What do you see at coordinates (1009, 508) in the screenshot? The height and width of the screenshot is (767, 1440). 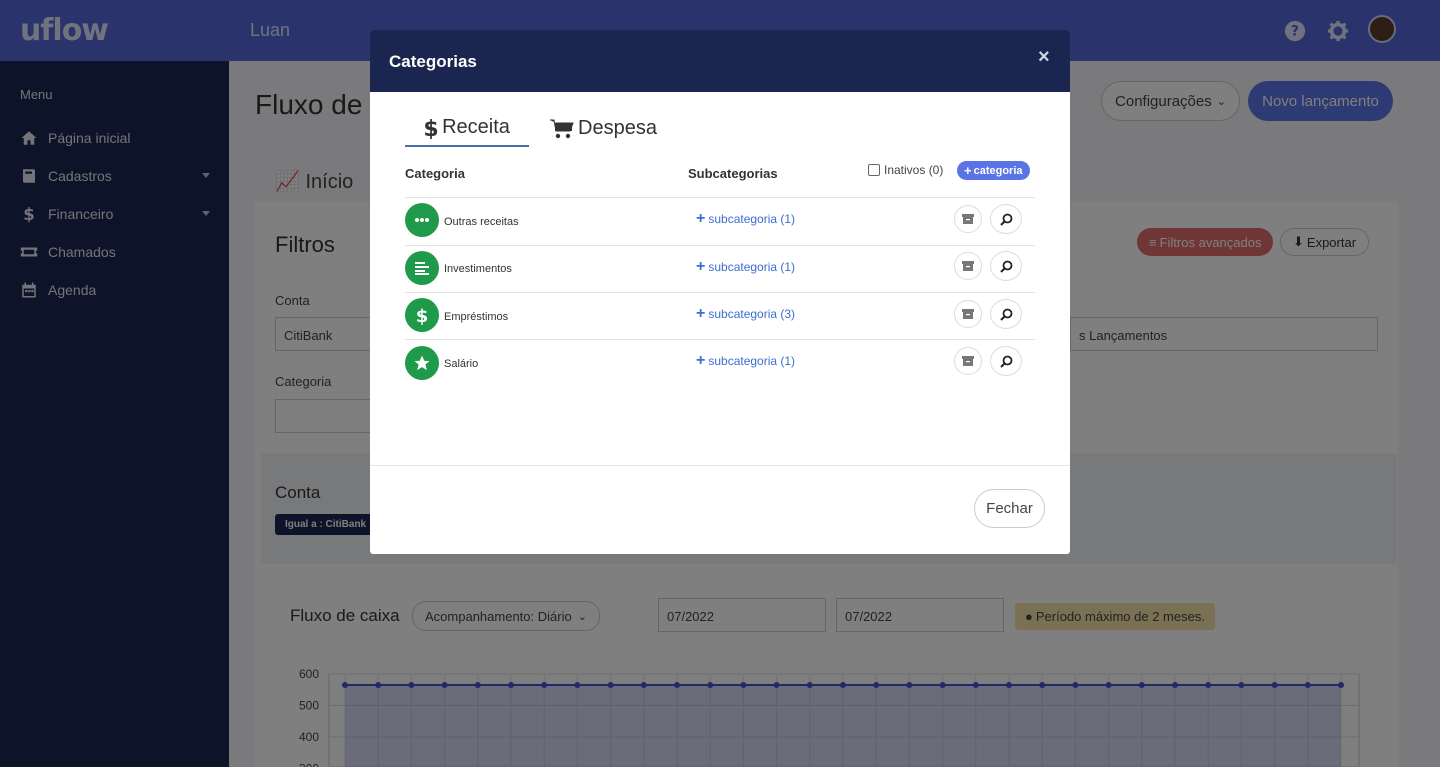 I see `fechar-button: Fechar` at bounding box center [1009, 508].